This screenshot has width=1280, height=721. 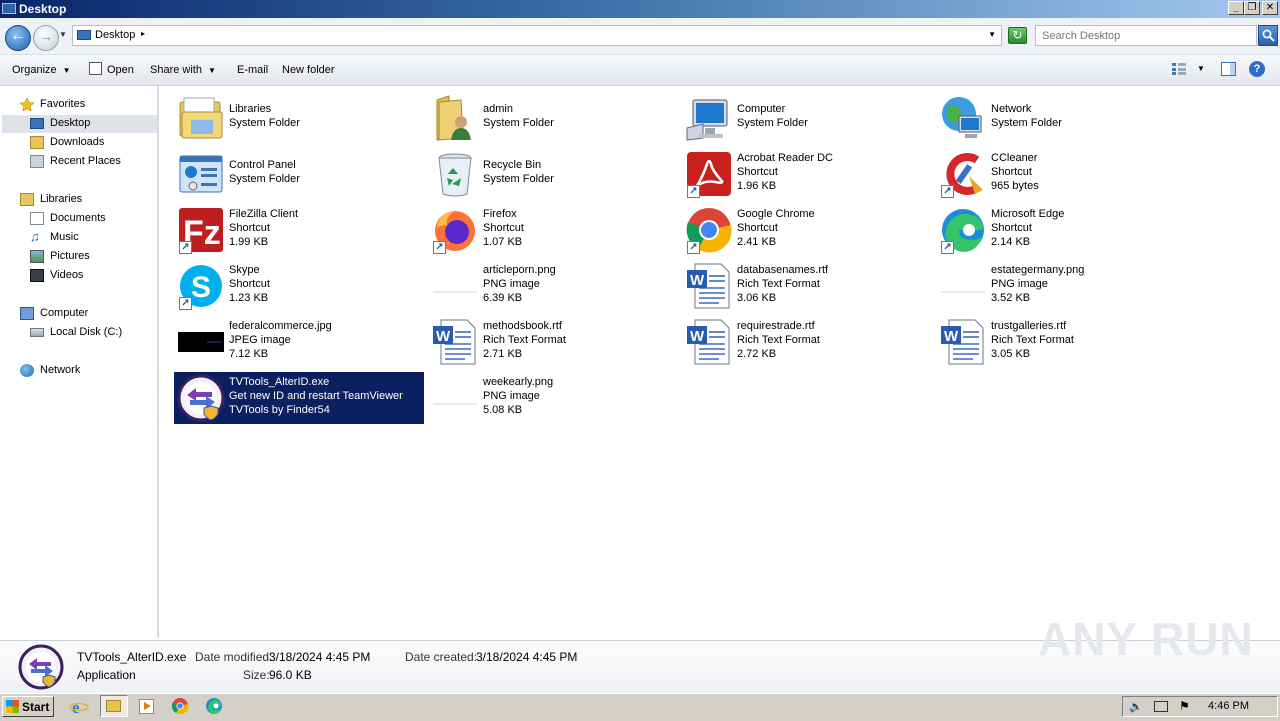 I want to click on details-created-value: 3/18/2024 4:45 PM, so click(x=527, y=657).